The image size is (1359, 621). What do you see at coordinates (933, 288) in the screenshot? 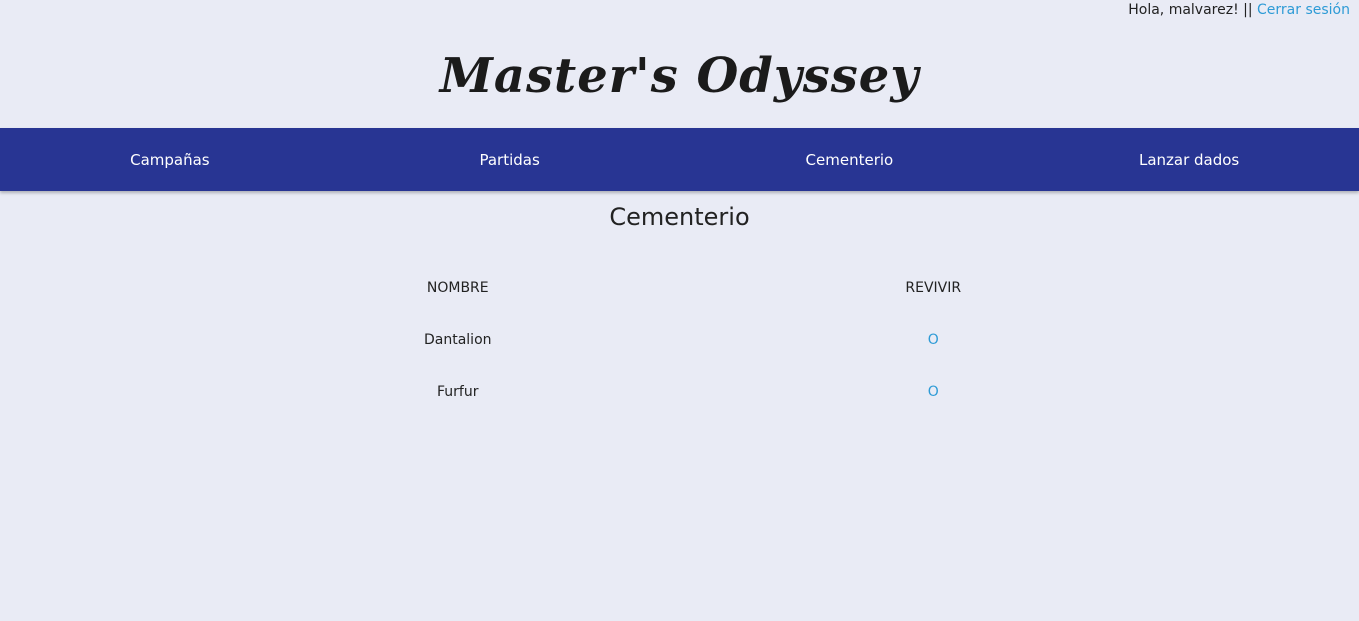
I see `column-header-revive: REVIVIR` at bounding box center [933, 288].